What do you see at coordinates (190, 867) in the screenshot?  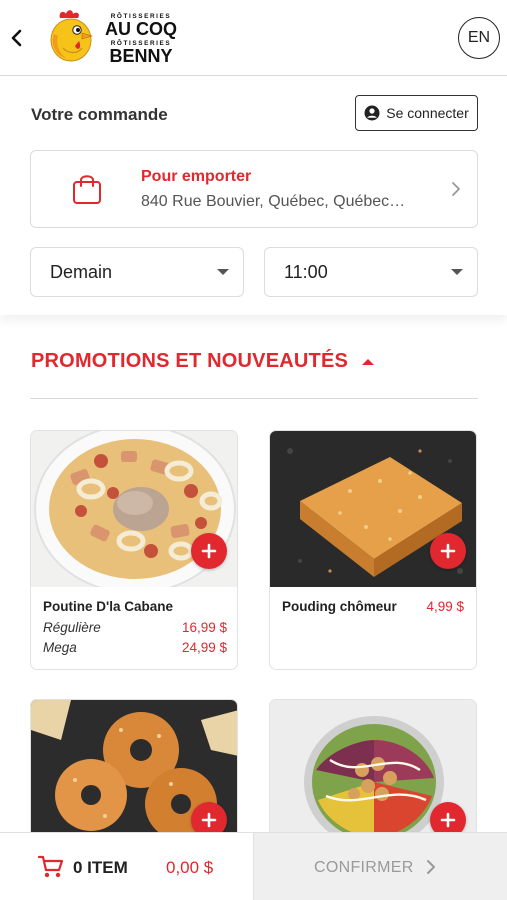 I see `cart-total: 0,00 $` at bounding box center [190, 867].